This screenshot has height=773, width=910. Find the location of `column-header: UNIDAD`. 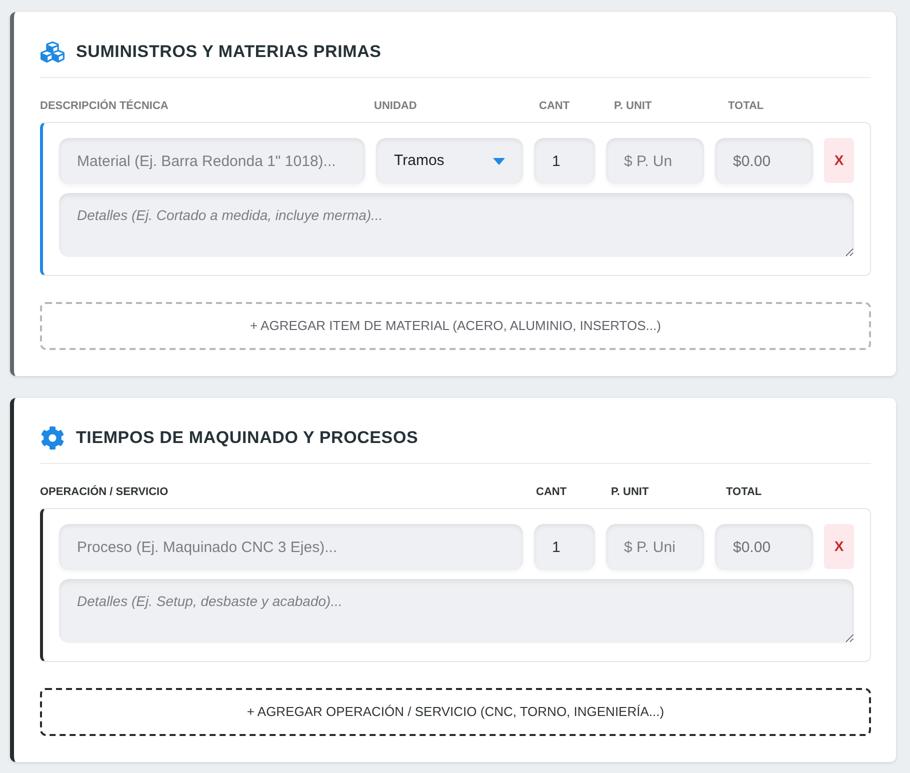

column-header: UNIDAD is located at coordinates (395, 106).